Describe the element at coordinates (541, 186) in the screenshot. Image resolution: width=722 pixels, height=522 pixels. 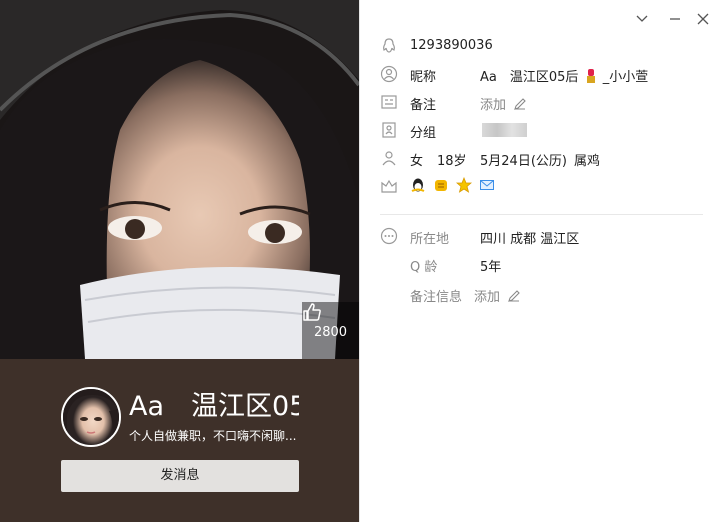
I see `badges-row` at that location.